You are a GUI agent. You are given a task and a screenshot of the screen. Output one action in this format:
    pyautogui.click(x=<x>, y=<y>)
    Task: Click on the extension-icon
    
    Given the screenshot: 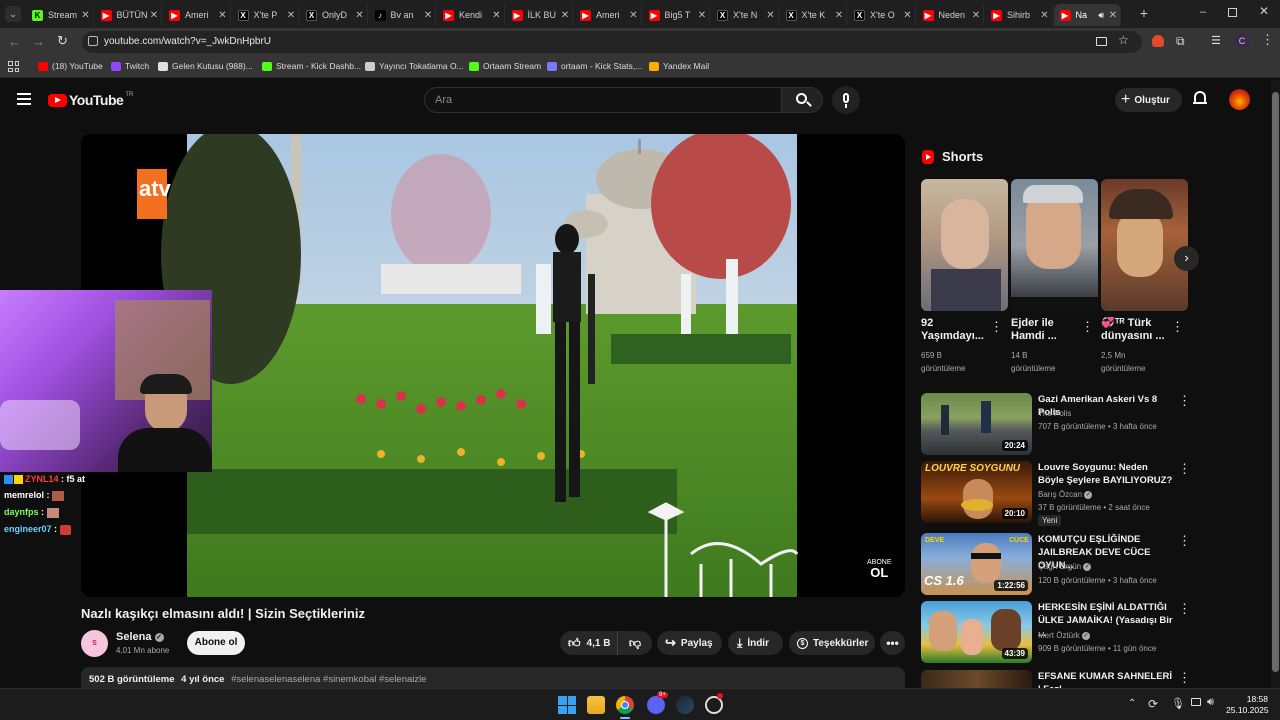 What is the action you would take?
    pyautogui.click(x=1158, y=41)
    